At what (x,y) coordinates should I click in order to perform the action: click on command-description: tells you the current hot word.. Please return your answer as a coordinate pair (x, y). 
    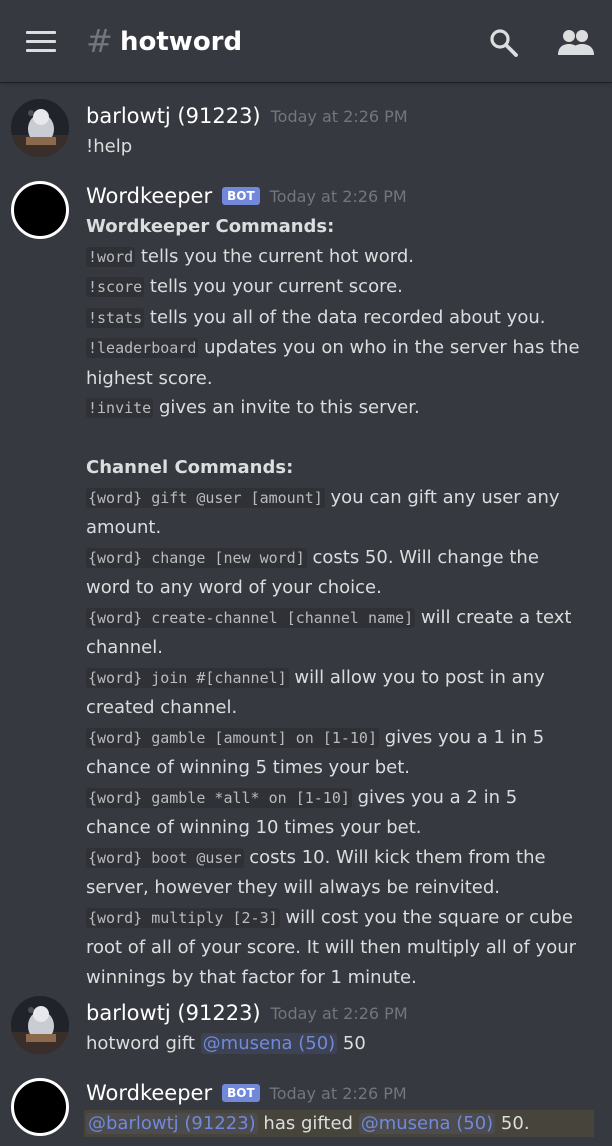
    Looking at the image, I should click on (274, 256).